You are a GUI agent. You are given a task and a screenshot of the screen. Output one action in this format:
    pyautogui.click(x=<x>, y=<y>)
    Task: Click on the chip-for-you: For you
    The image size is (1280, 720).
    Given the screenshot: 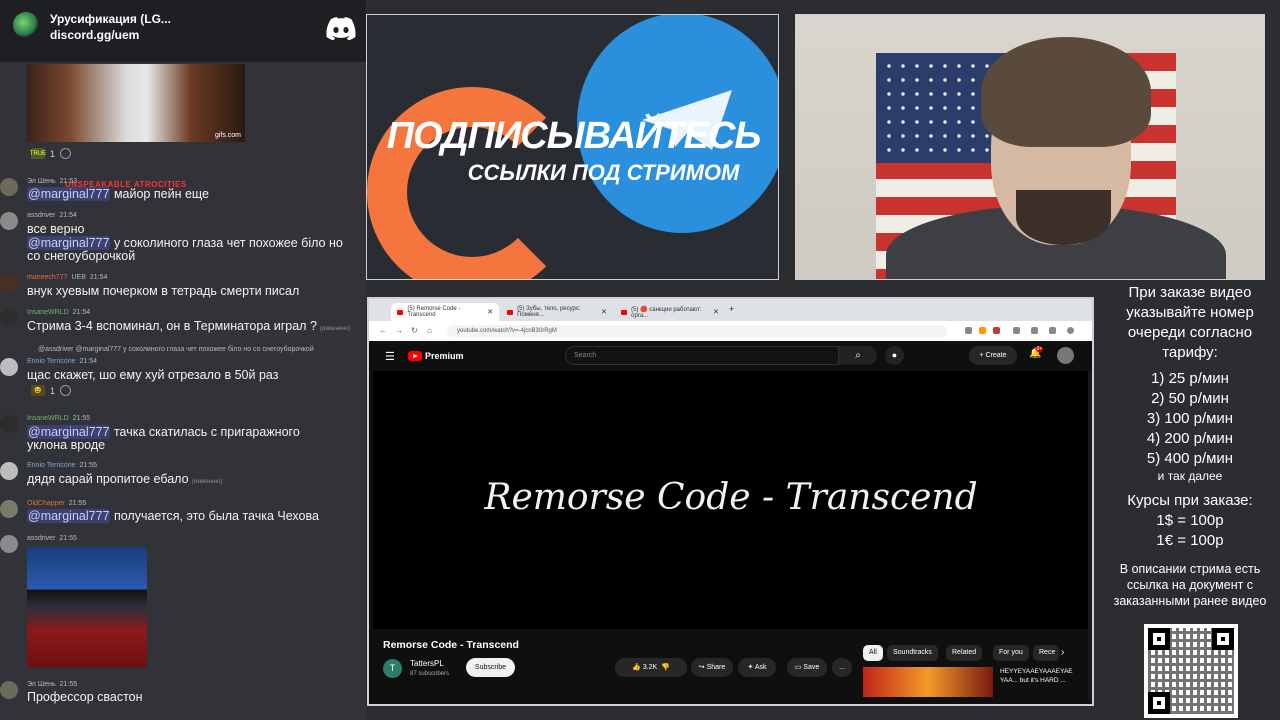 What is the action you would take?
    pyautogui.click(x=1011, y=653)
    